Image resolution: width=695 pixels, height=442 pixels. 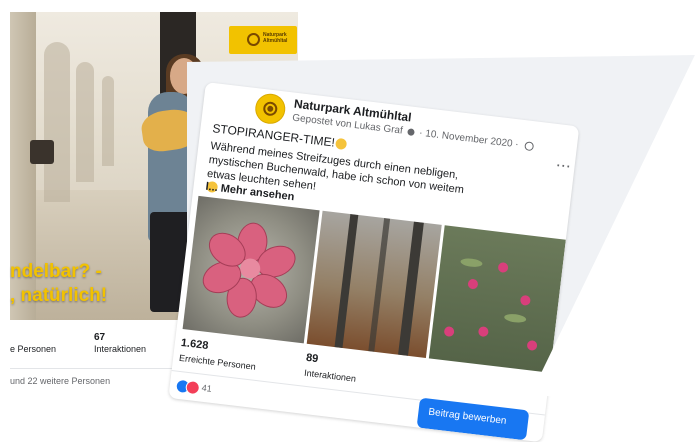 What do you see at coordinates (70, 284) in the screenshot?
I see `photo-caption: ndelbar? - , natürlich!` at bounding box center [70, 284].